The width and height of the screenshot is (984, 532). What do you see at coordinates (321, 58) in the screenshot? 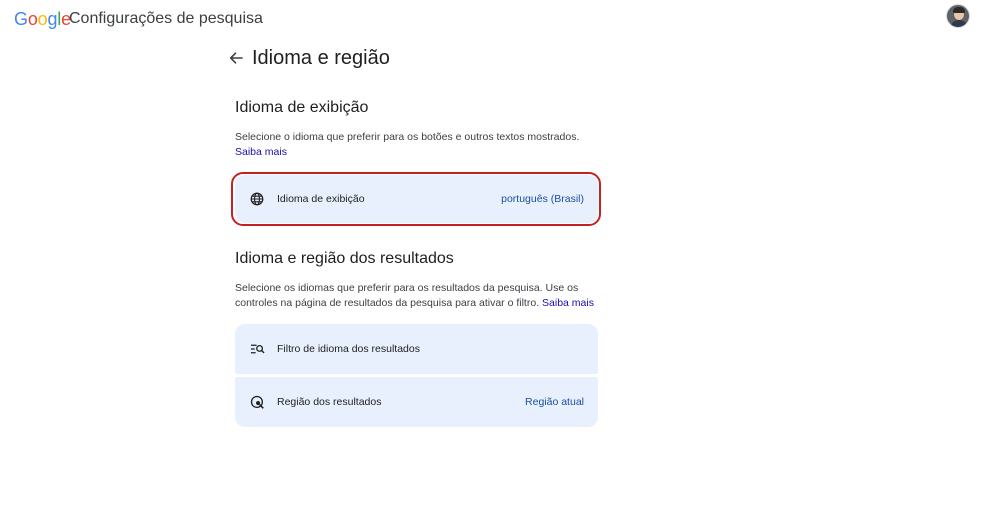
I see `page-title: Idioma e região` at bounding box center [321, 58].